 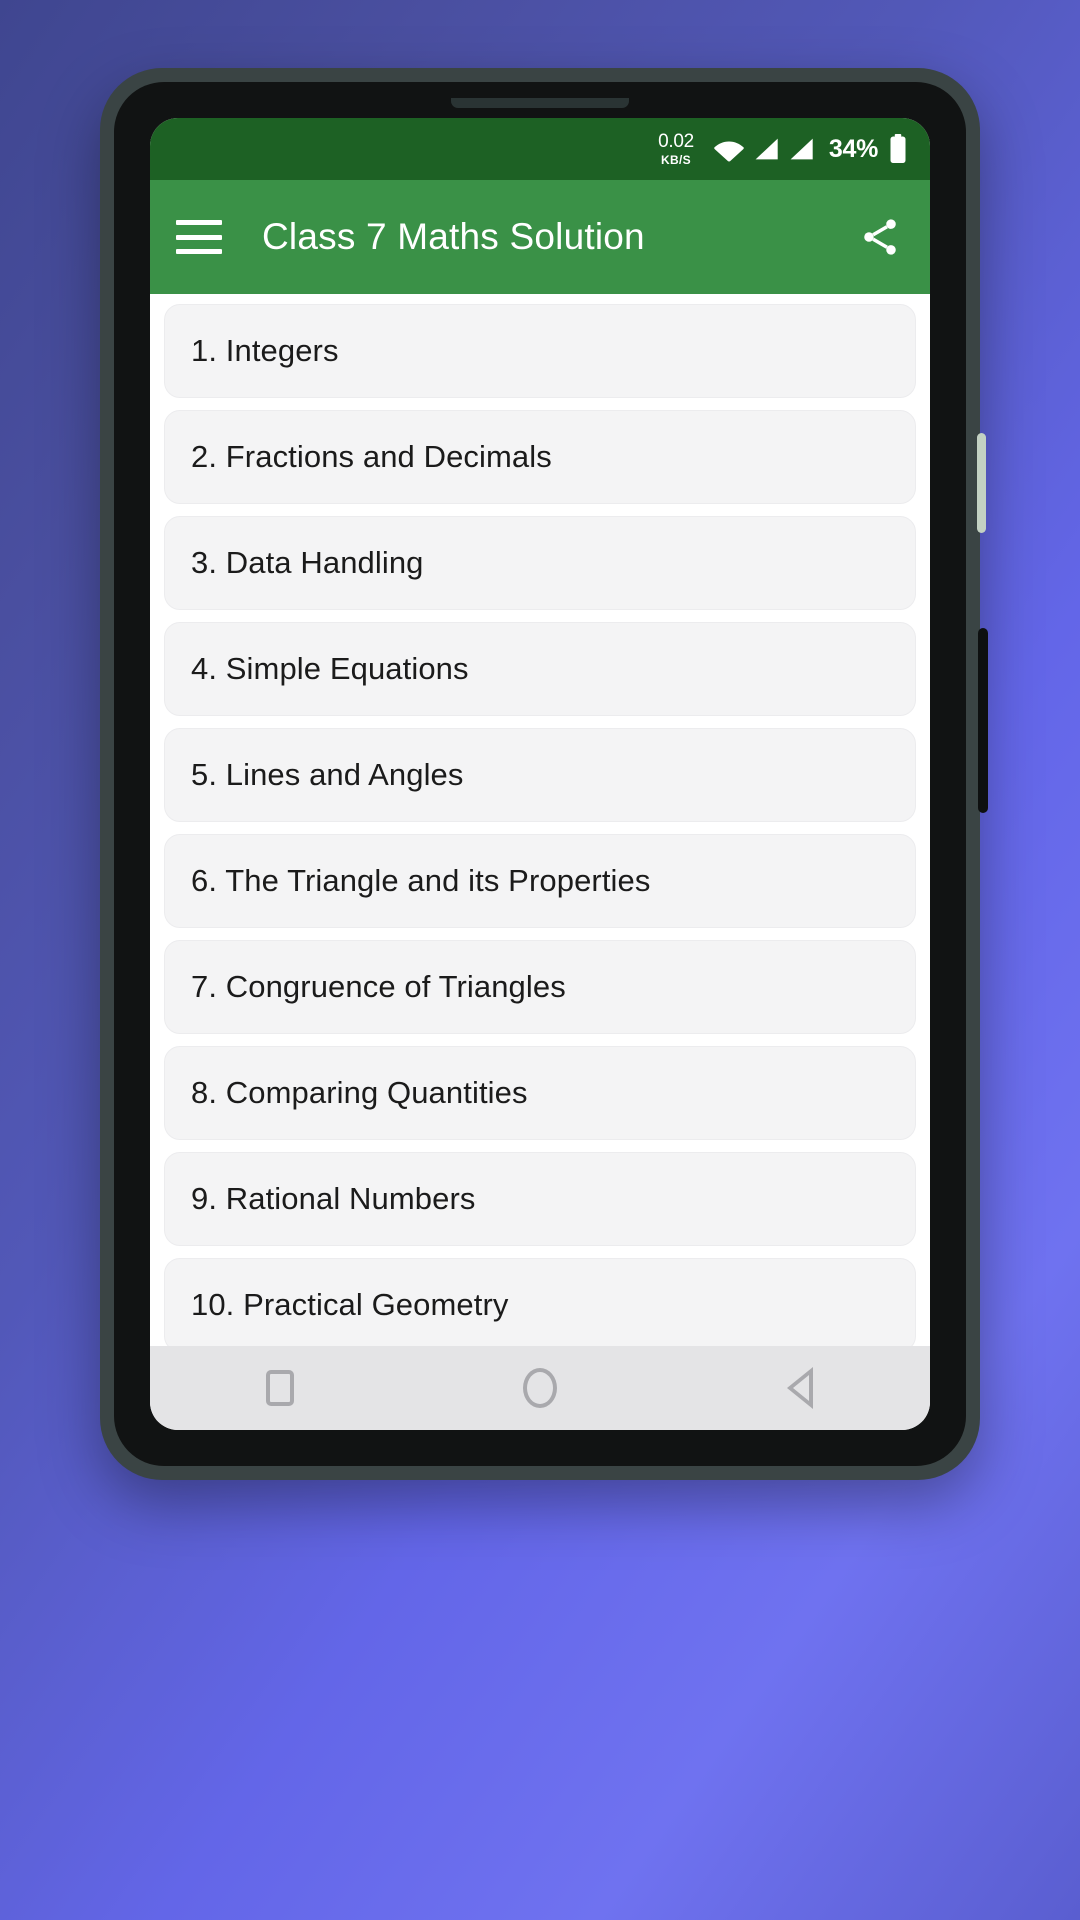 What do you see at coordinates (676, 141) in the screenshot?
I see `network-speed-value: 0.02` at bounding box center [676, 141].